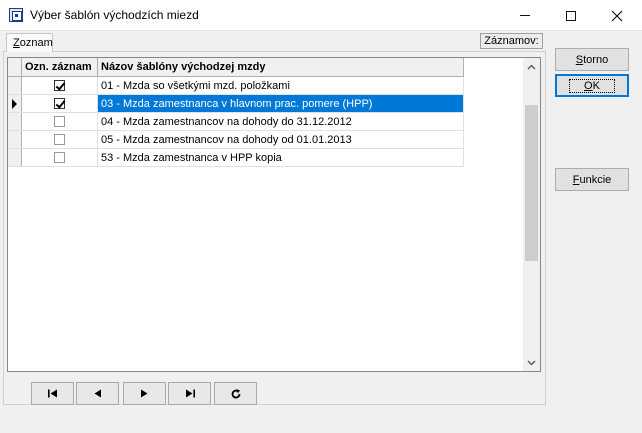  Describe the element at coordinates (16, 43) in the screenshot. I see `tab-zoznam-mnemonic: Z` at that location.